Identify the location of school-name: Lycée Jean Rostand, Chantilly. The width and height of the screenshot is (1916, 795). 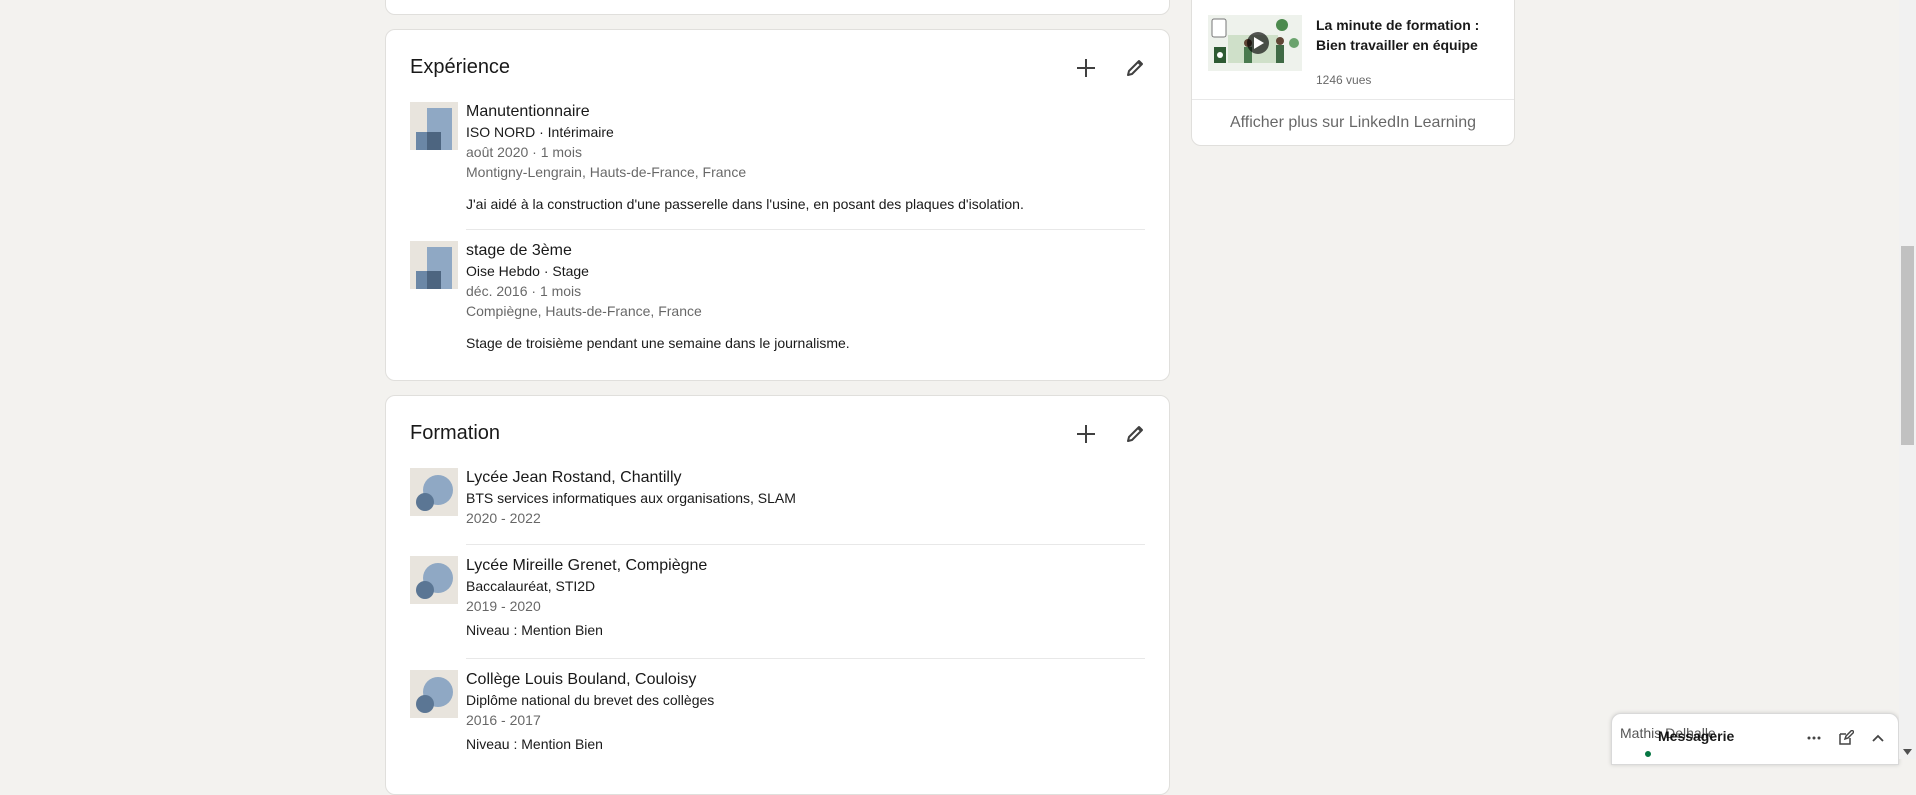
(574, 477).